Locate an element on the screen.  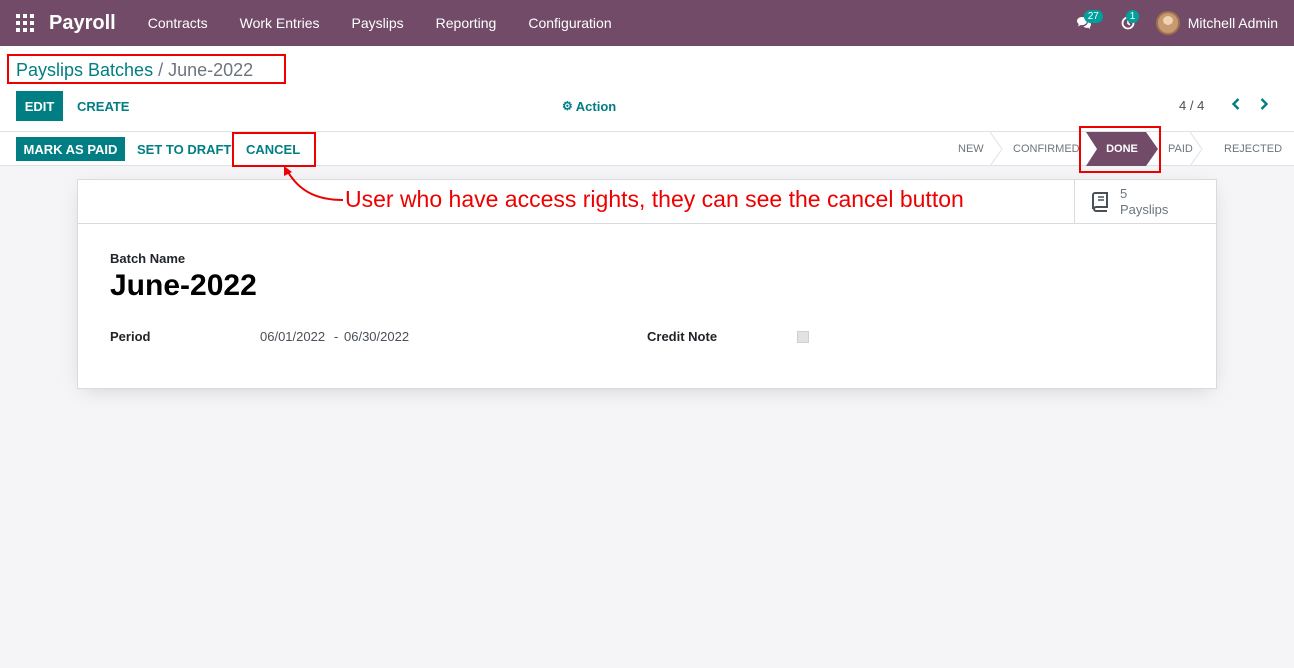
period-start: 06/01/2022 is located at coordinates (293, 336).